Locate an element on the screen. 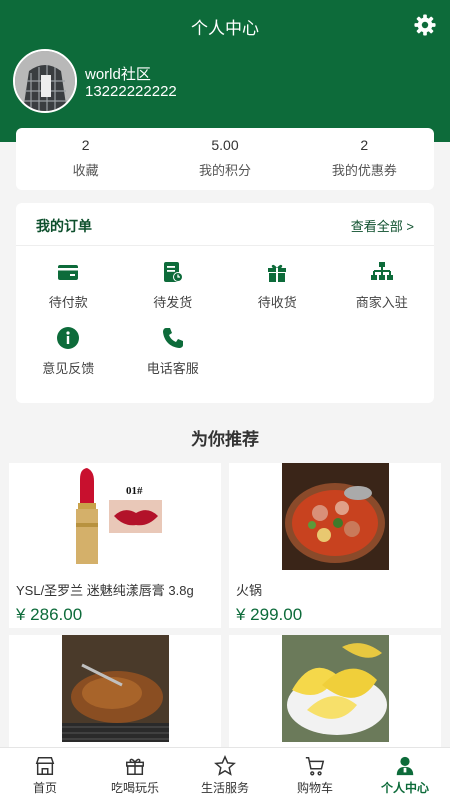 This screenshot has width=450, height=800. tab-life-services: 生活服务 is located at coordinates (225, 774).